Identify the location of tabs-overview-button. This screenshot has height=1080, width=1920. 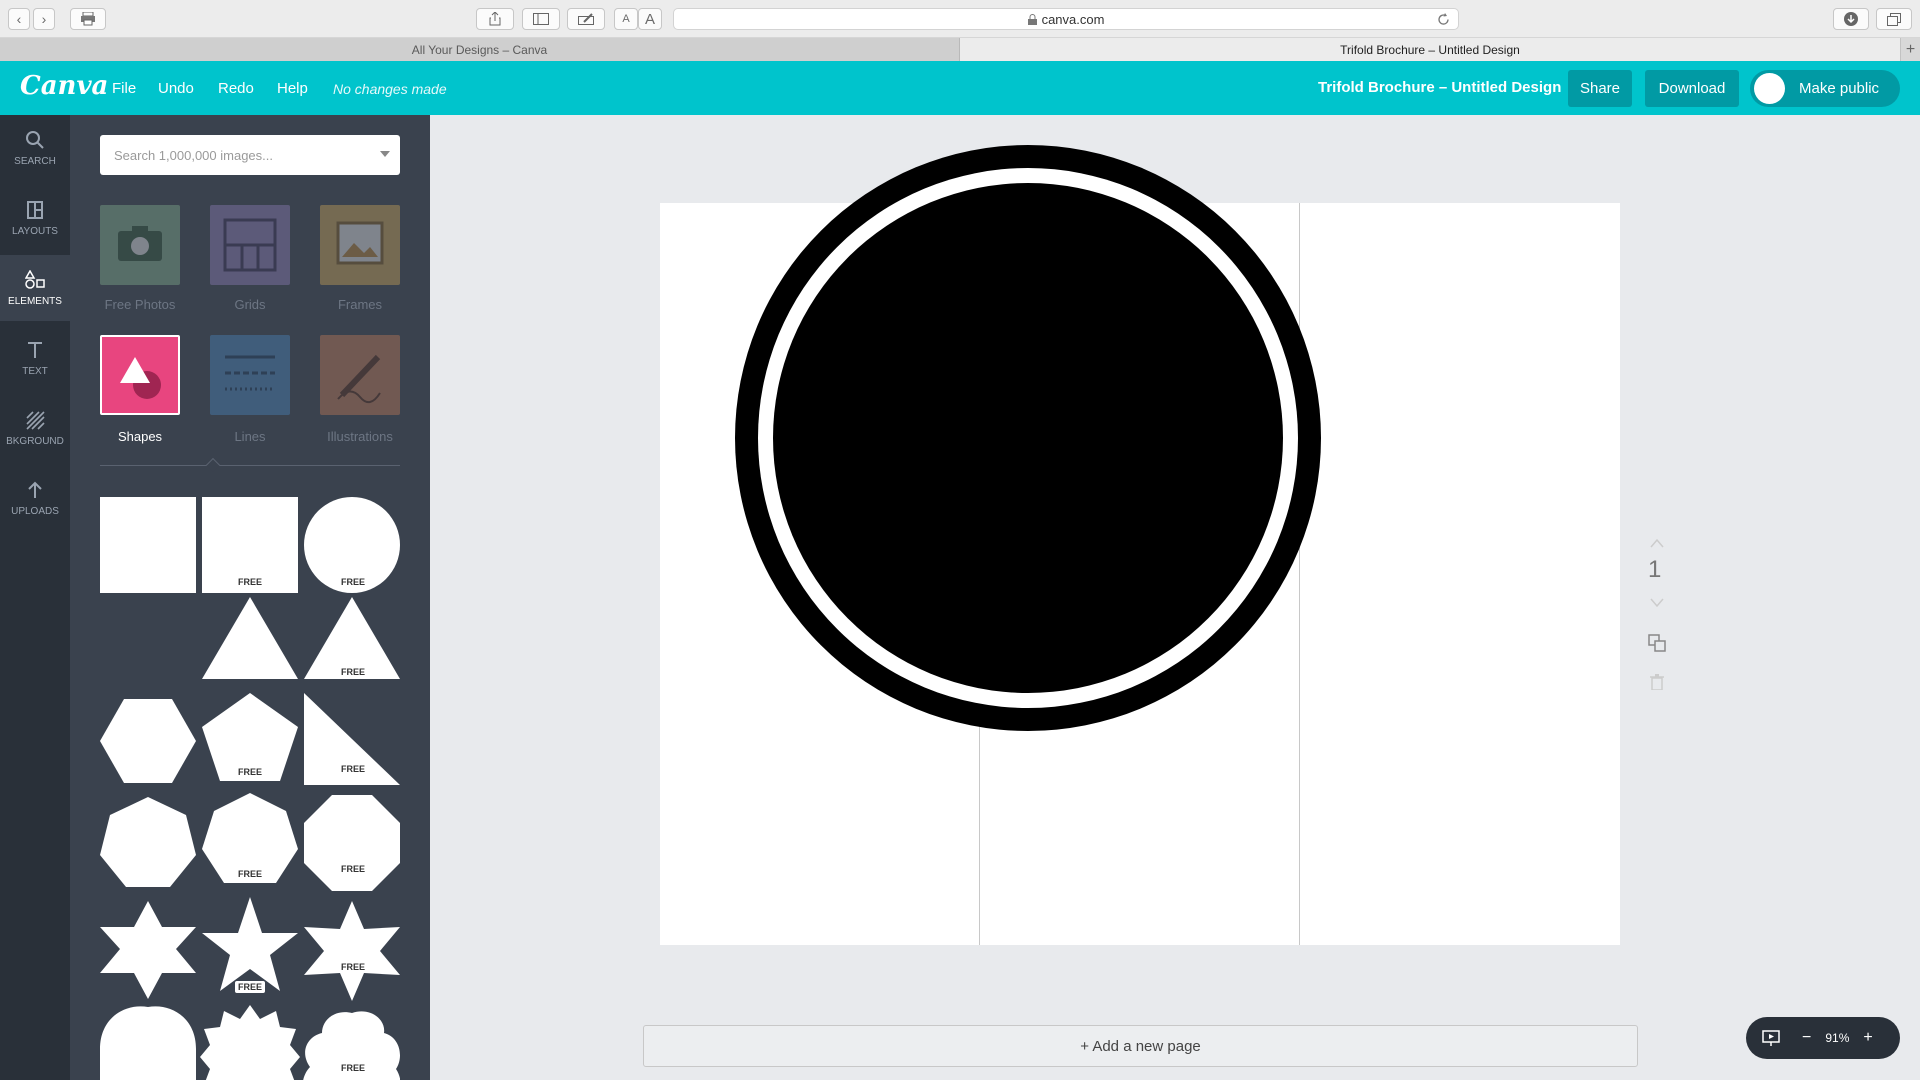
(1894, 19).